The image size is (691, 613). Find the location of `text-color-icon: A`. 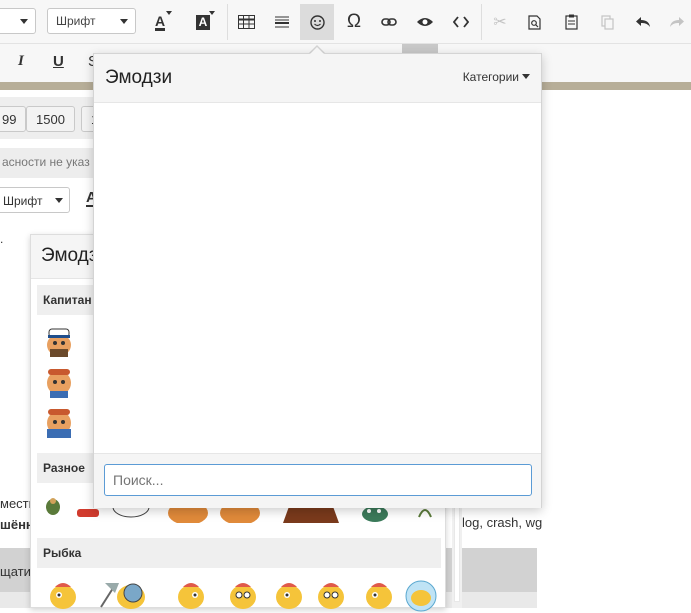

text-color-icon: A is located at coordinates (160, 21).